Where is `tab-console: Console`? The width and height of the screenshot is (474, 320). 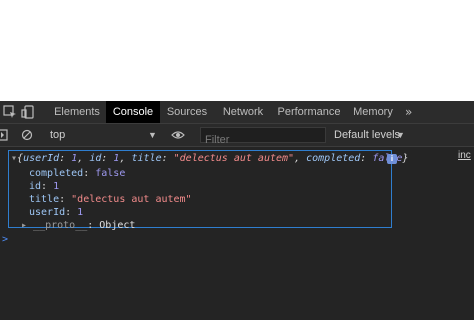
tab-console: Console is located at coordinates (133, 112).